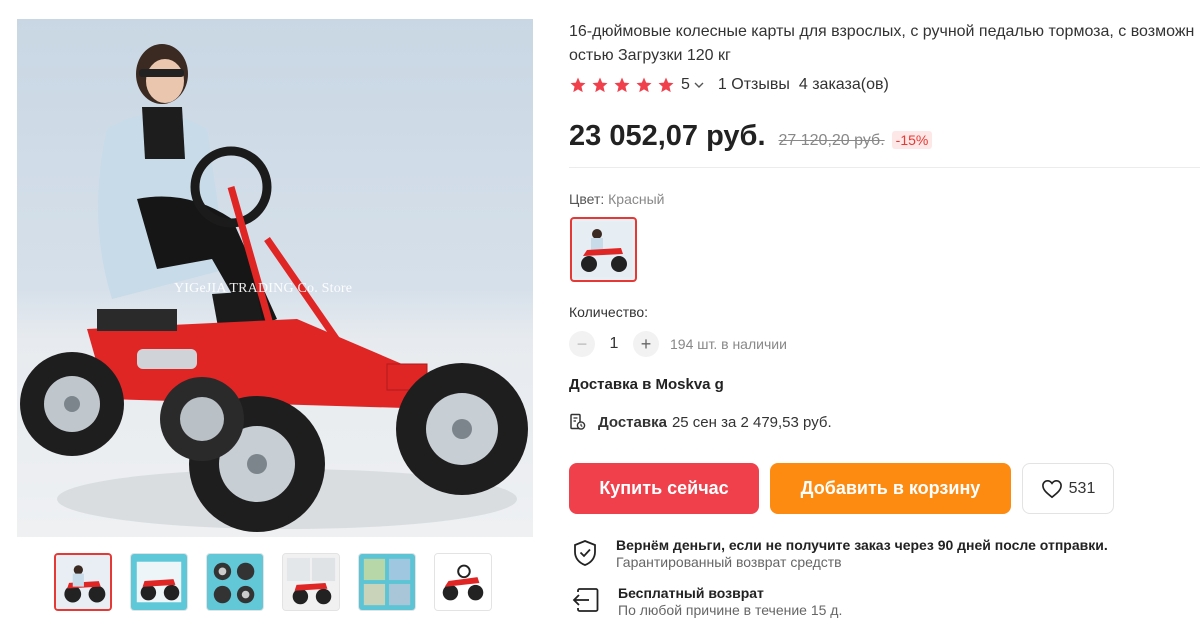 The image size is (1200, 637). I want to click on store-watermark: YIGeJIA TRADING Co. Store, so click(263, 288).